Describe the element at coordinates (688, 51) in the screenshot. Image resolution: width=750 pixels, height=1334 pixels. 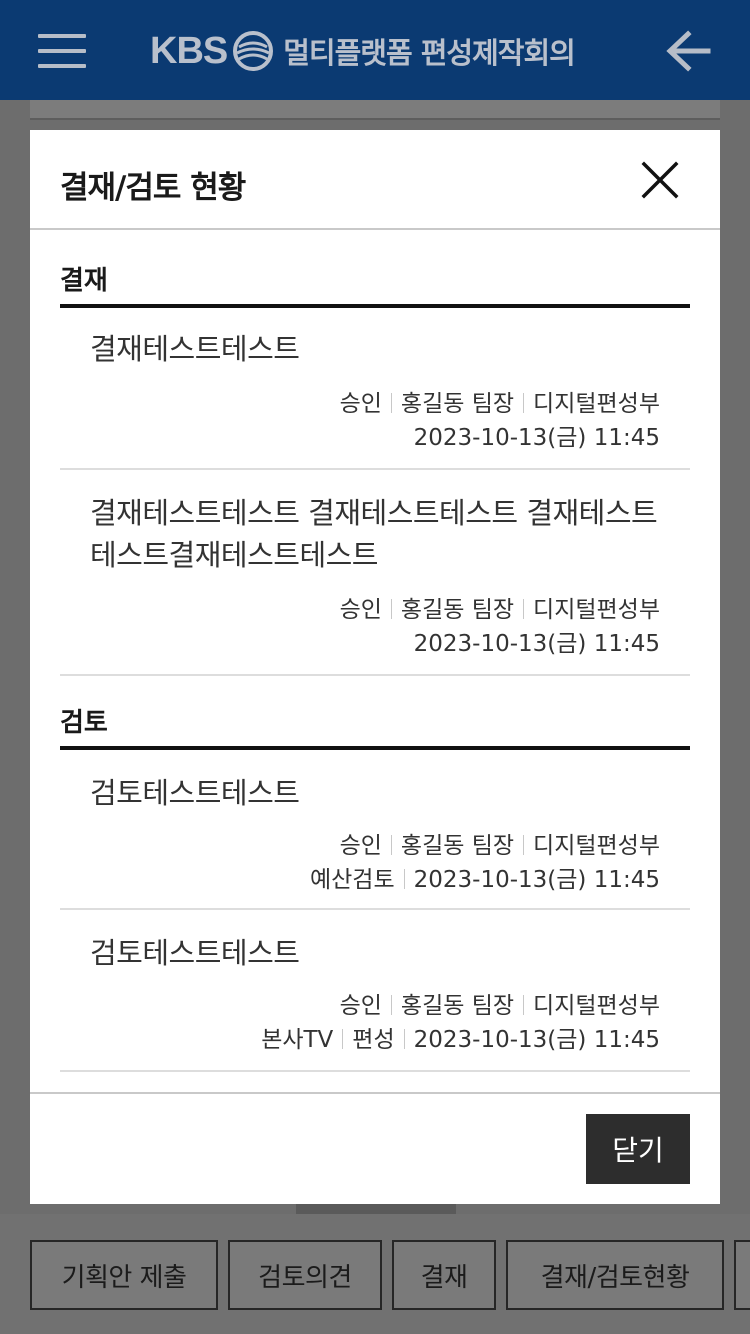
I see `back-arrow-icon` at that location.